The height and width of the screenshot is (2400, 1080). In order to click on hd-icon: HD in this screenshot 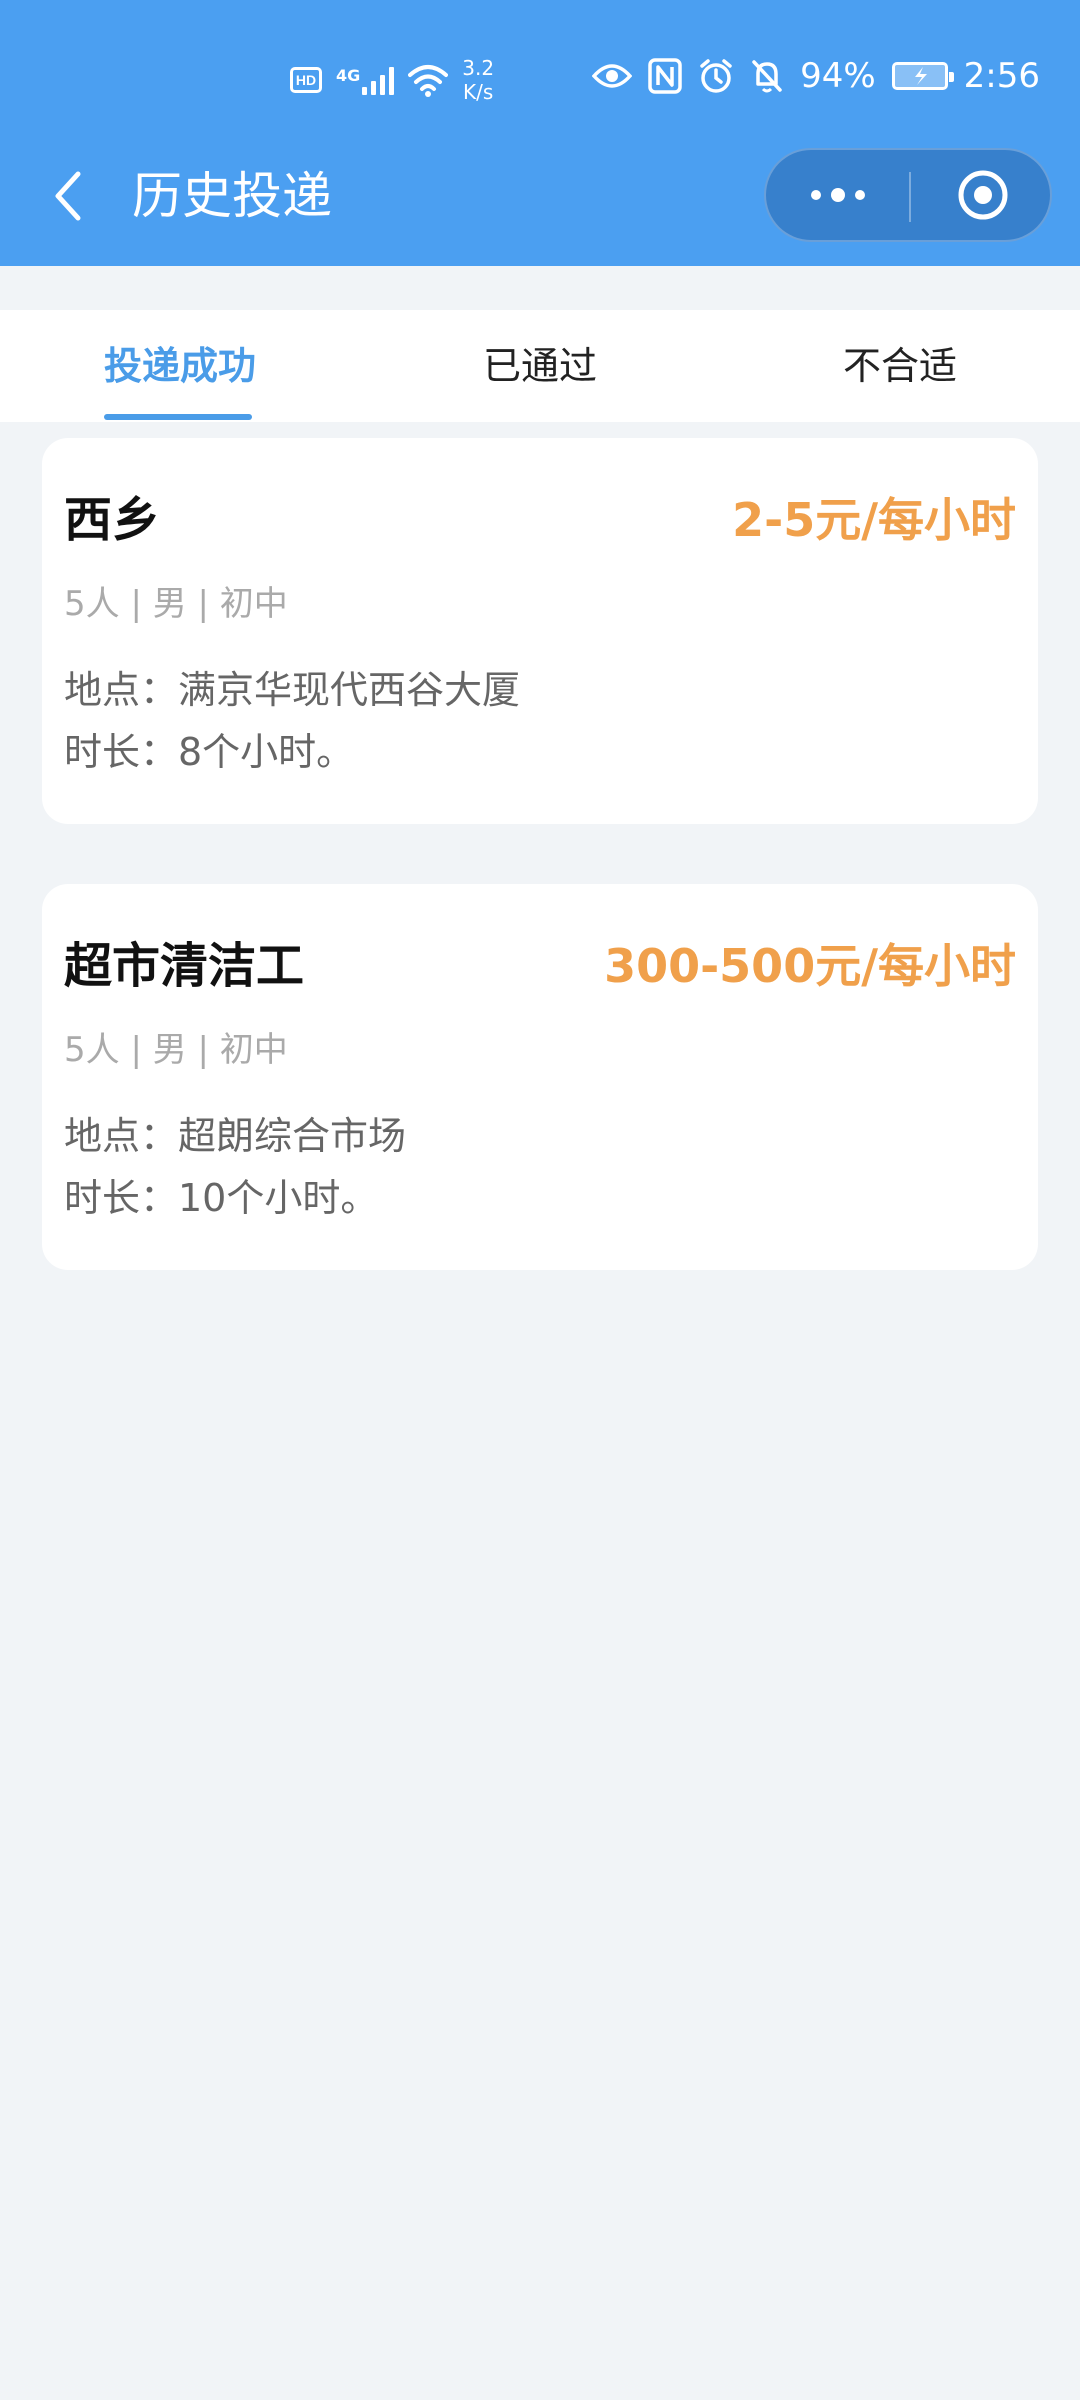, I will do `click(306, 80)`.